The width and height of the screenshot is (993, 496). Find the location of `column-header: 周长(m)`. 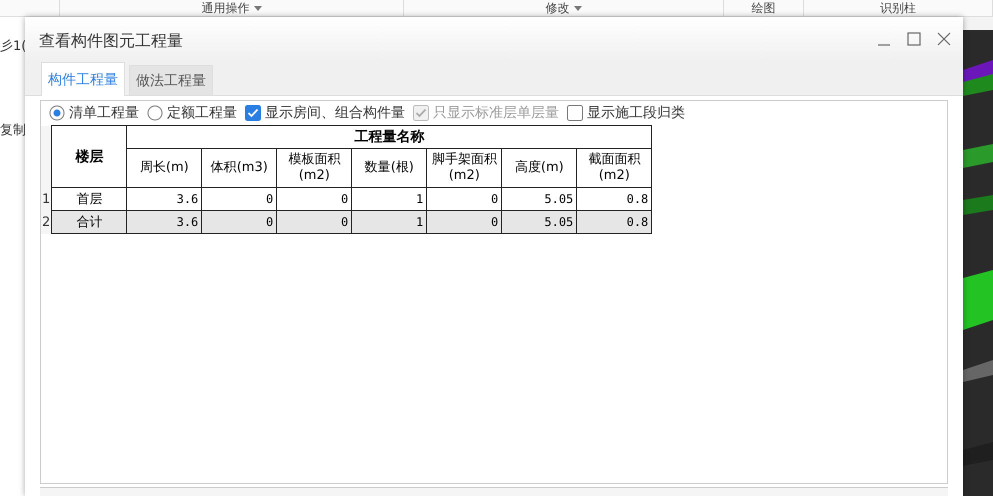

column-header: 周长(m) is located at coordinates (164, 168).